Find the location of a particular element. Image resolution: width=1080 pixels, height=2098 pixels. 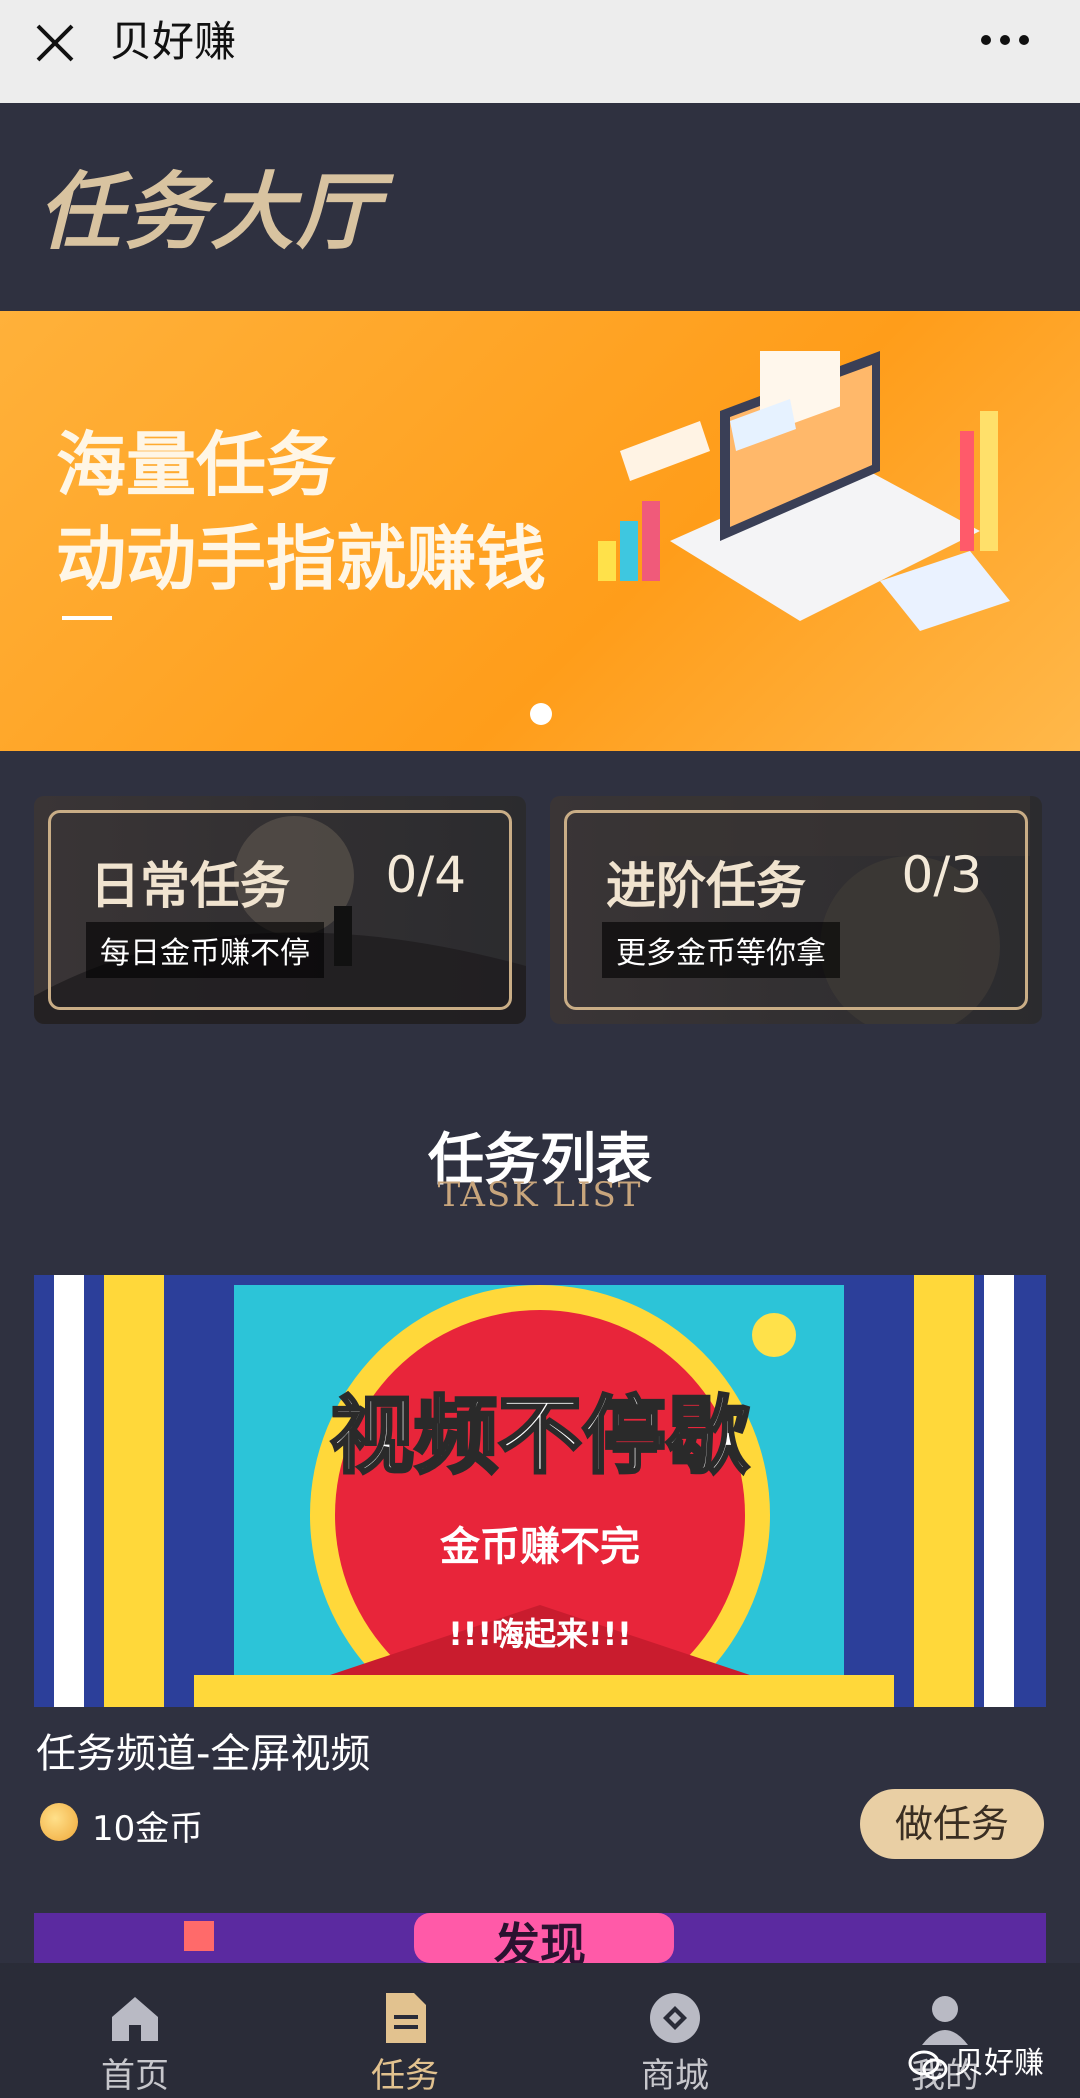

poster-subtitle: 金币赚不完 is located at coordinates (539, 1547).